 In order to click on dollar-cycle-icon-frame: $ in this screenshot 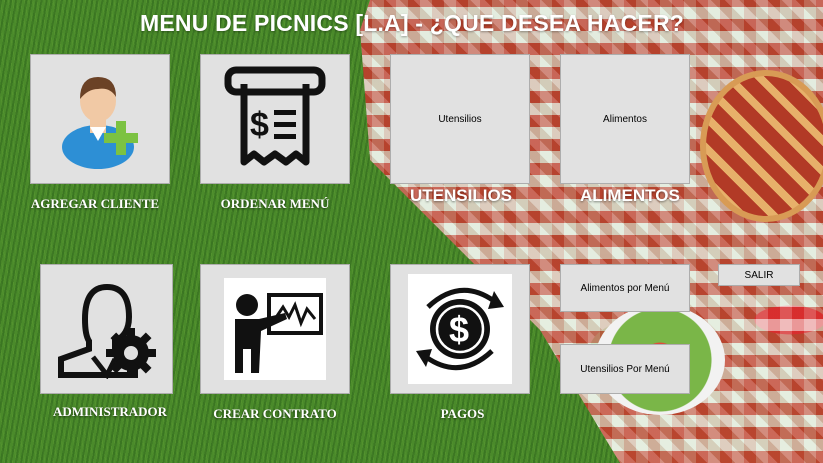, I will do `click(460, 329)`.